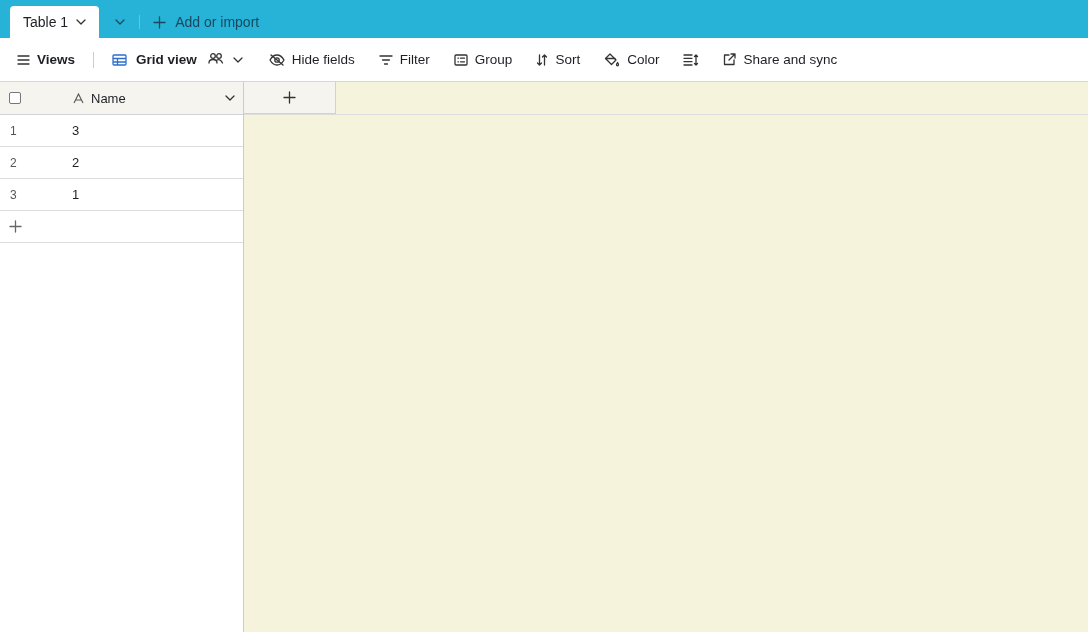 The height and width of the screenshot is (632, 1088). Describe the element at coordinates (177, 59) in the screenshot. I see `view-switcher-button: Grid view` at that location.